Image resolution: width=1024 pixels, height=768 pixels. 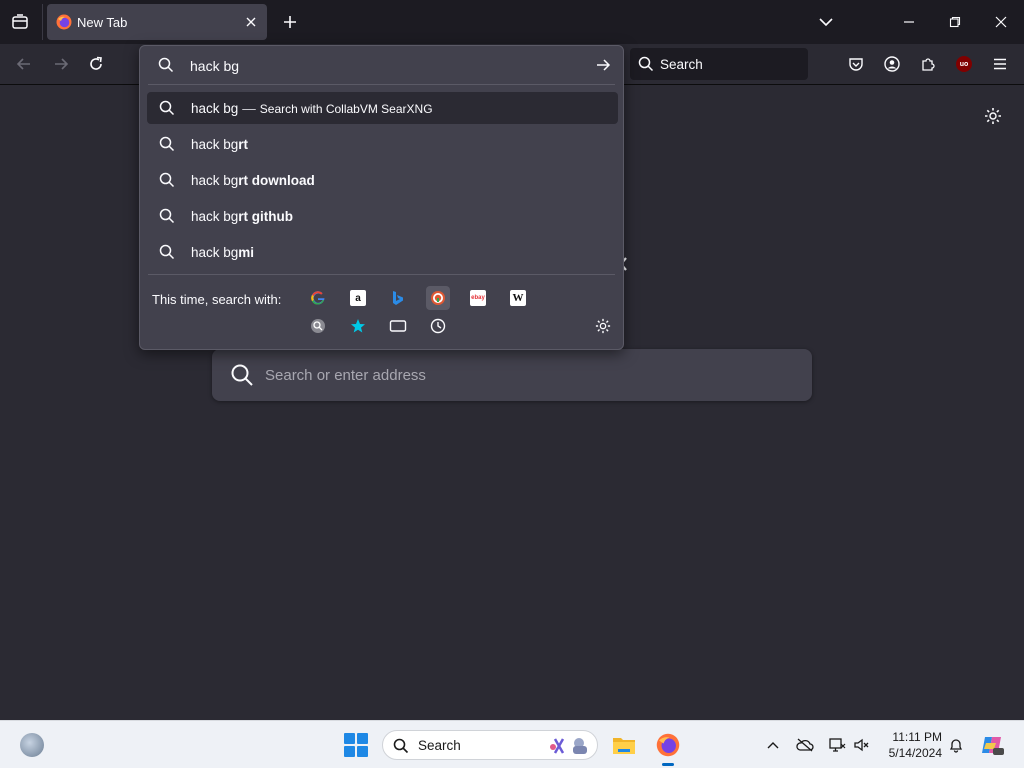 I want to click on back-button, so click(x=24, y=64).